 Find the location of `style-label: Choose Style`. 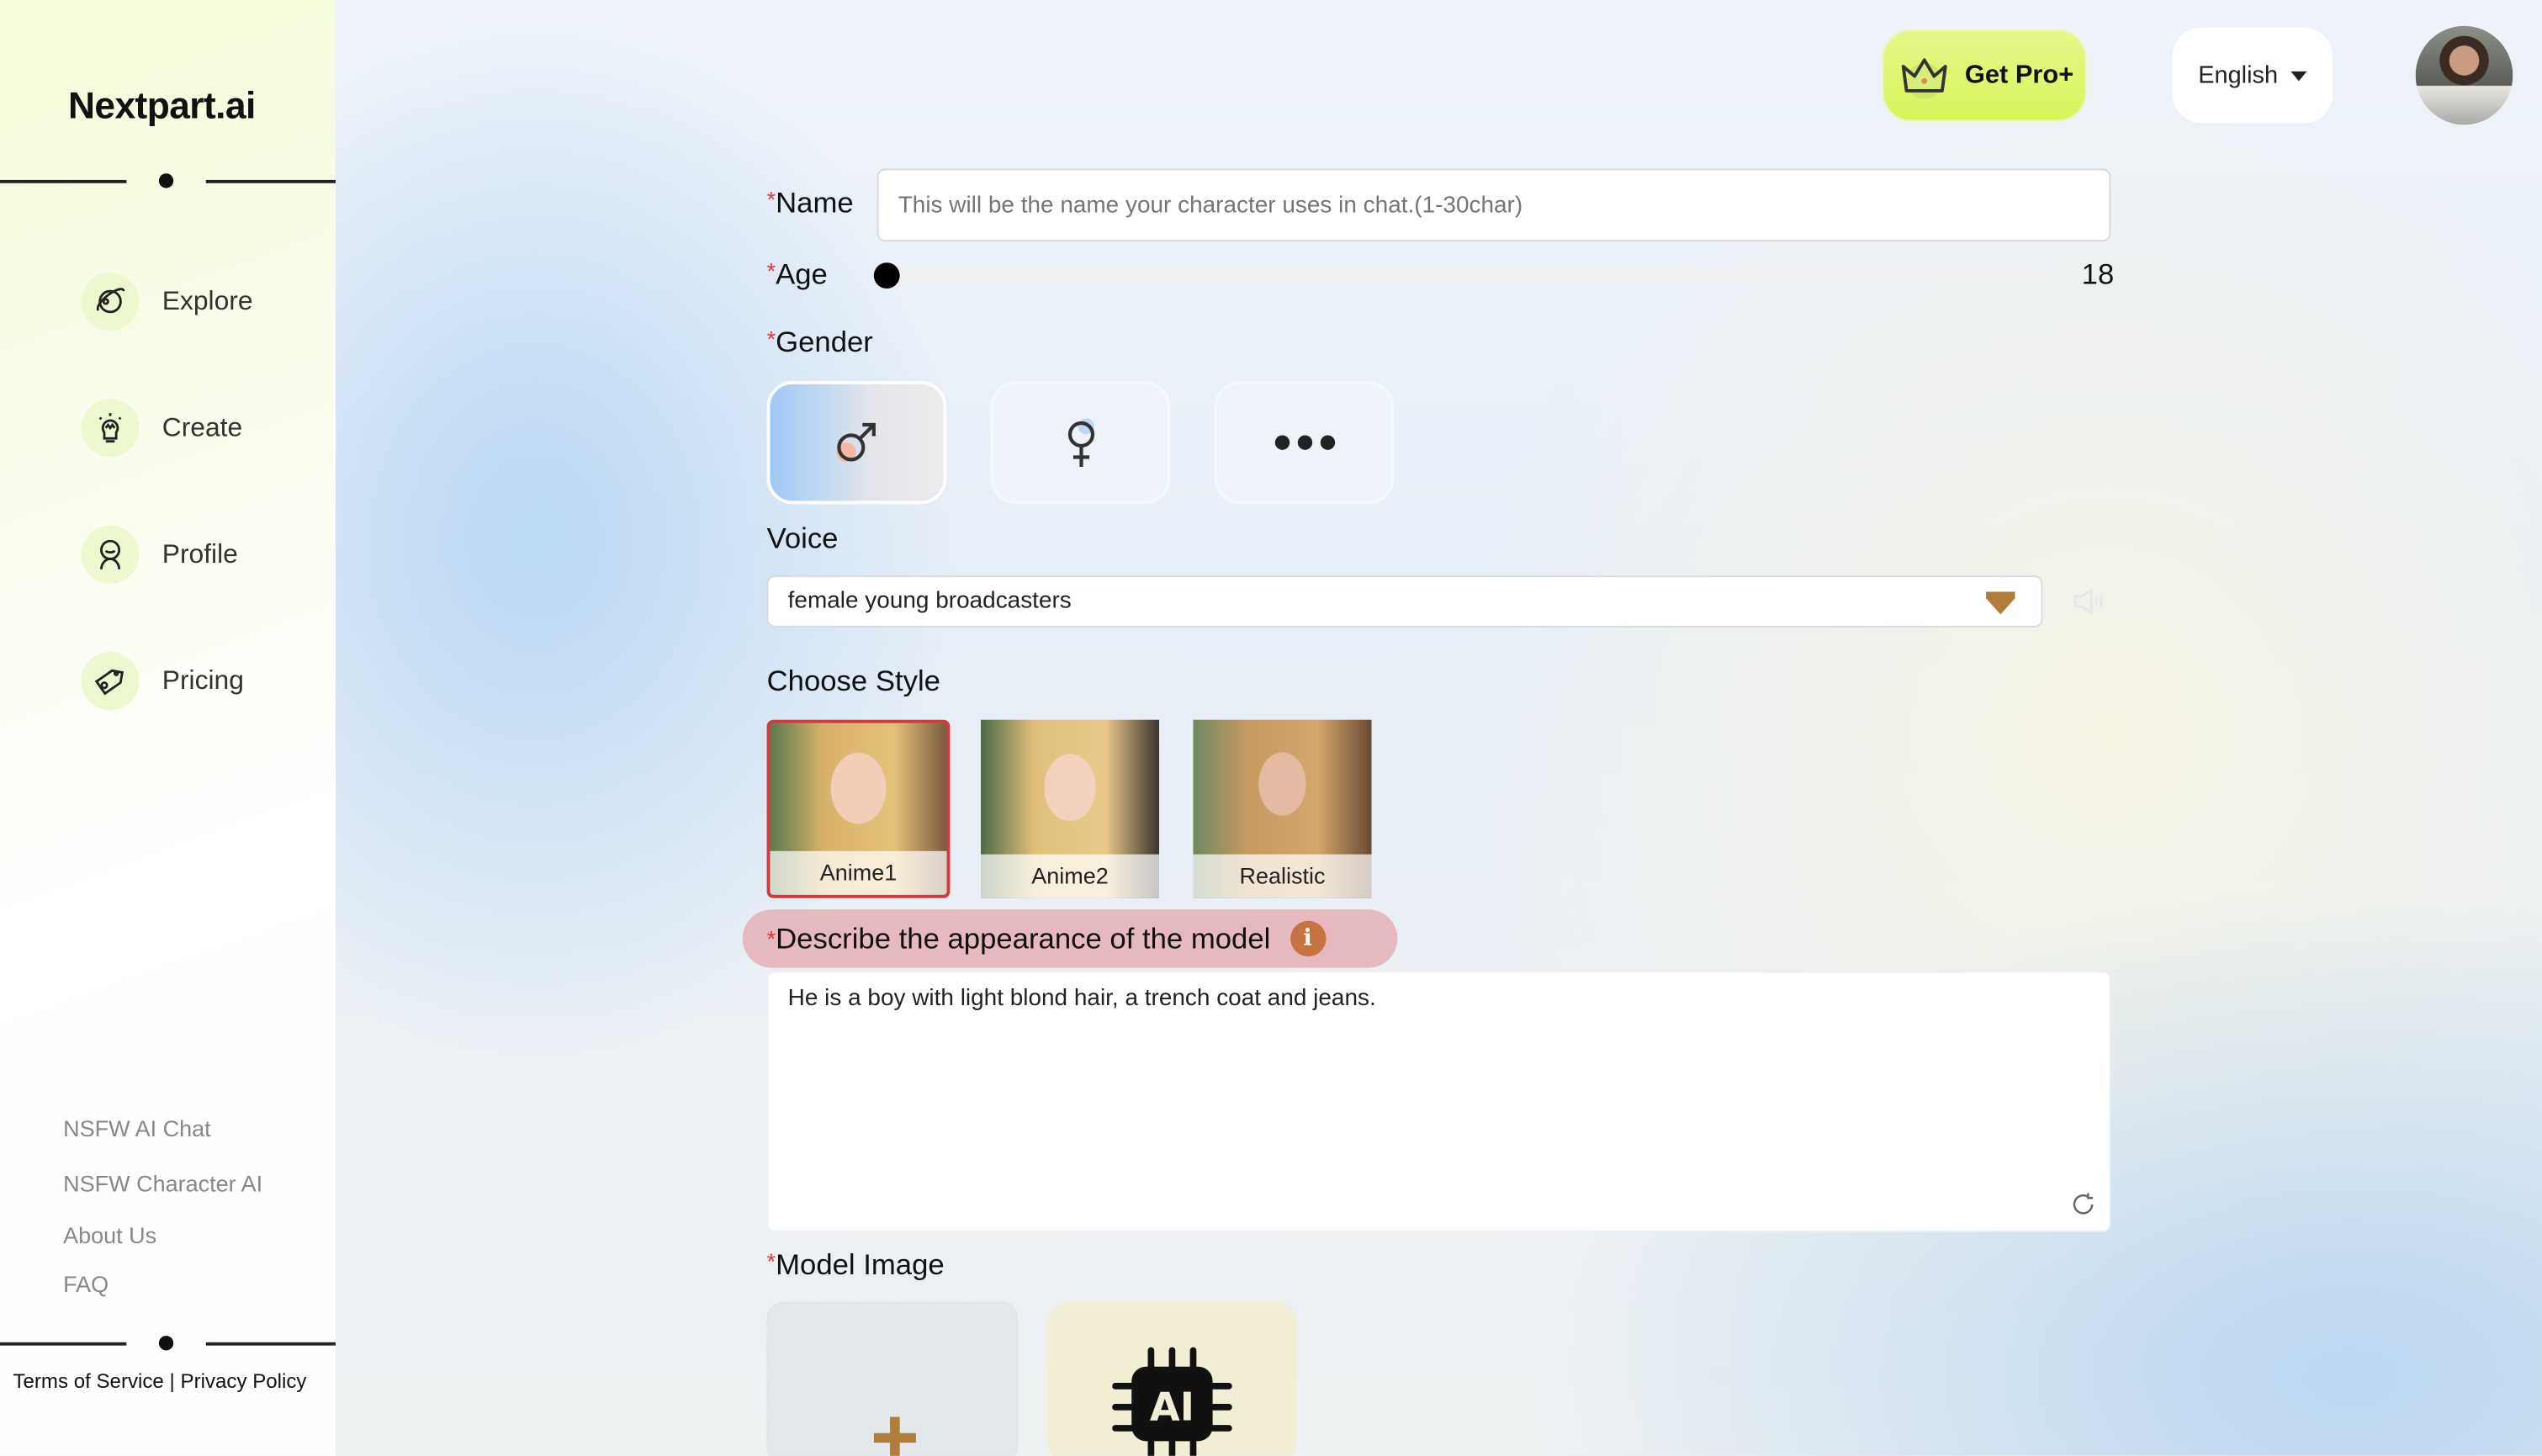

style-label: Choose Style is located at coordinates (853, 680).